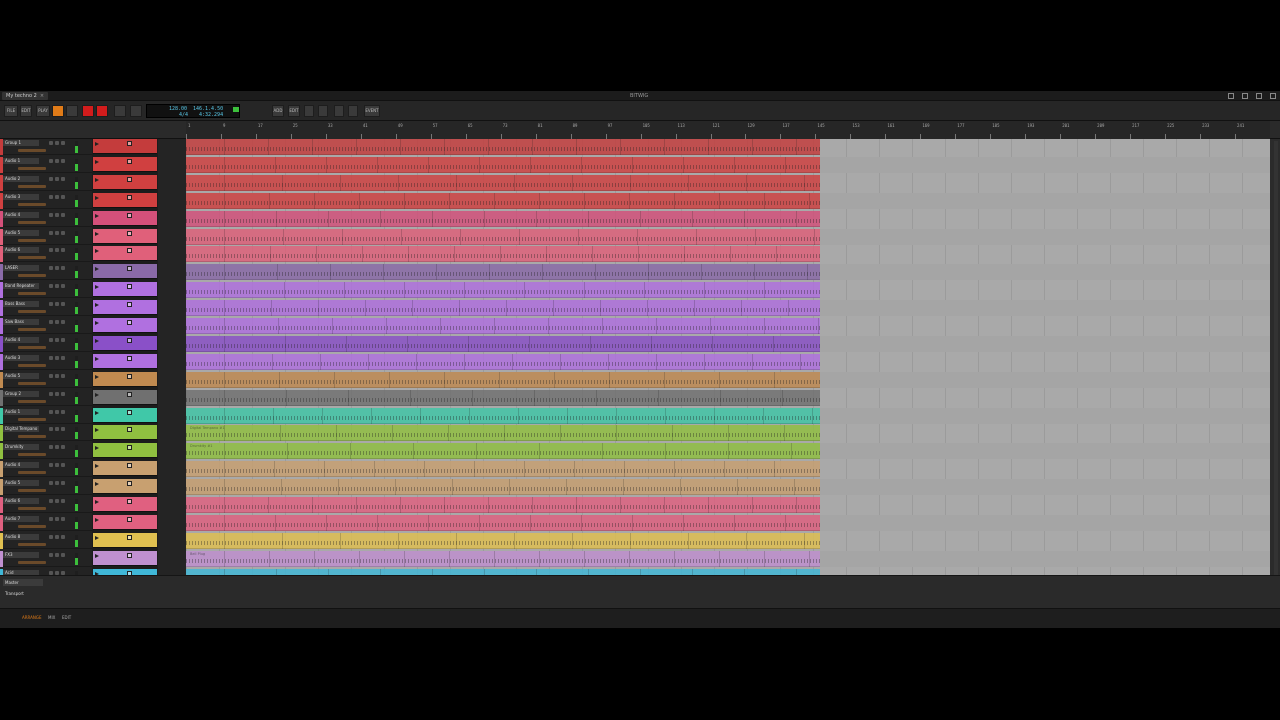  What do you see at coordinates (21, 178) in the screenshot?
I see `track-name: Audio 2` at bounding box center [21, 178].